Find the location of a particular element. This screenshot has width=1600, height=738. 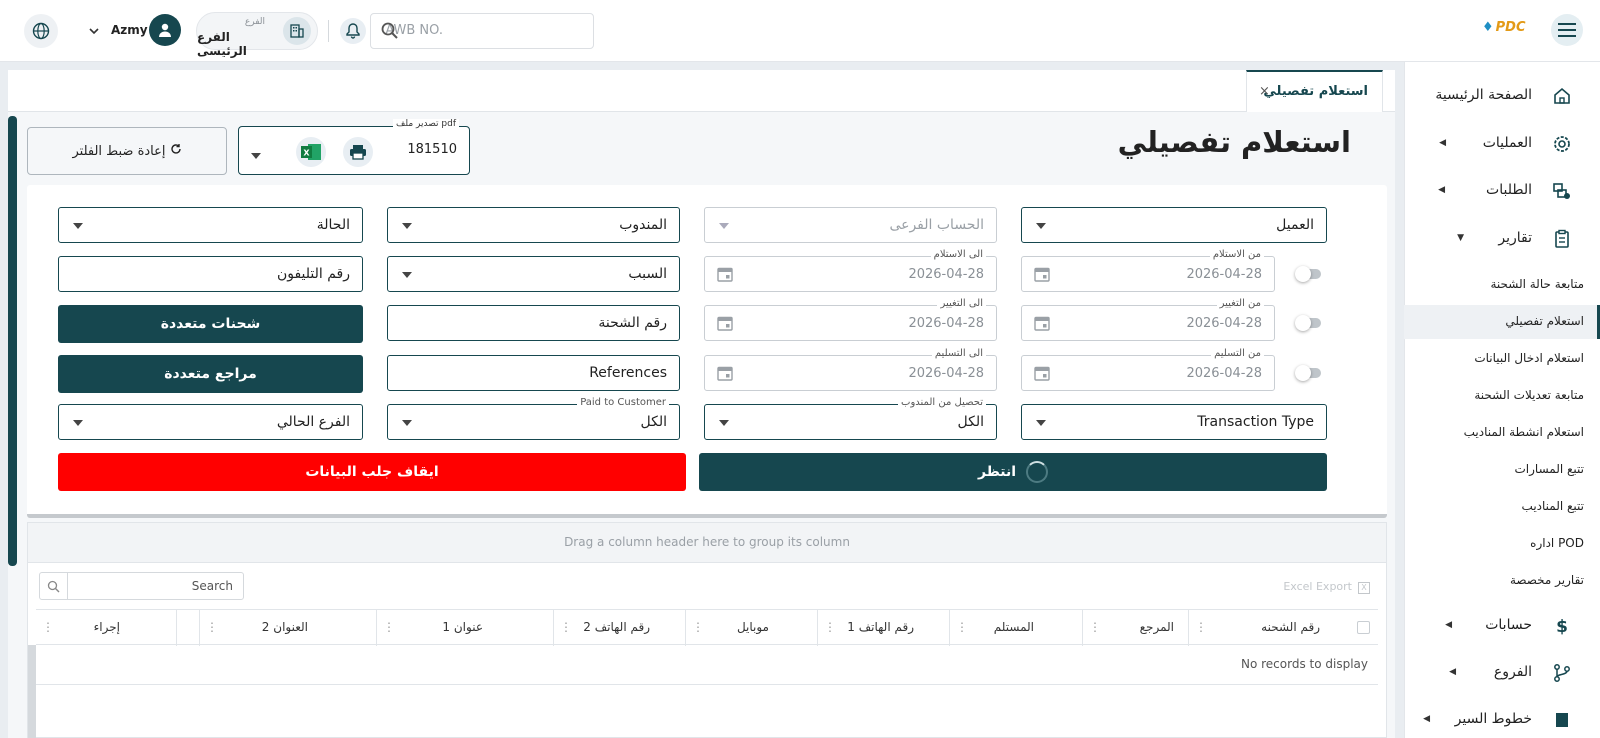

menu-icon is located at coordinates (1567, 30).